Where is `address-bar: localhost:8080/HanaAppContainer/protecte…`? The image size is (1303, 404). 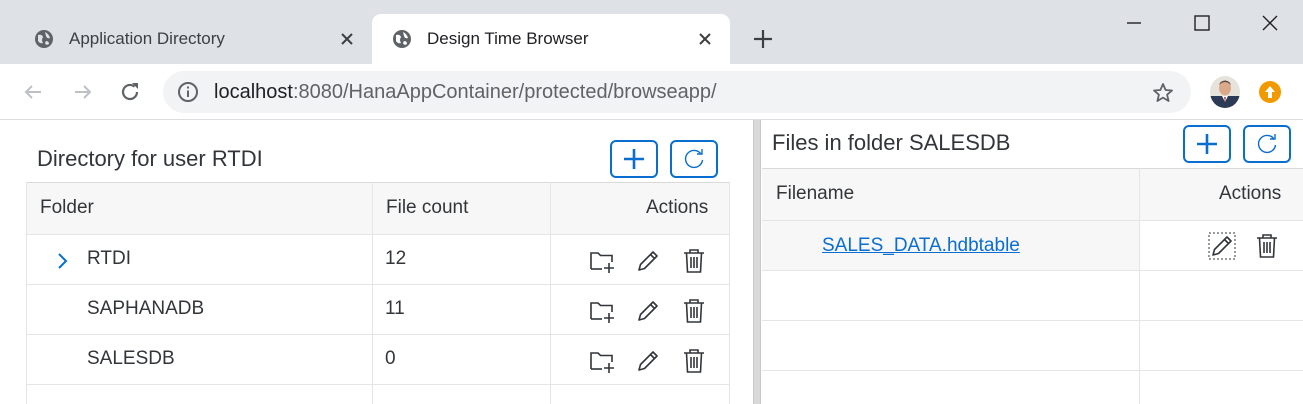
address-bar: localhost:8080/HanaAppContainer/protecte… is located at coordinates (677, 92).